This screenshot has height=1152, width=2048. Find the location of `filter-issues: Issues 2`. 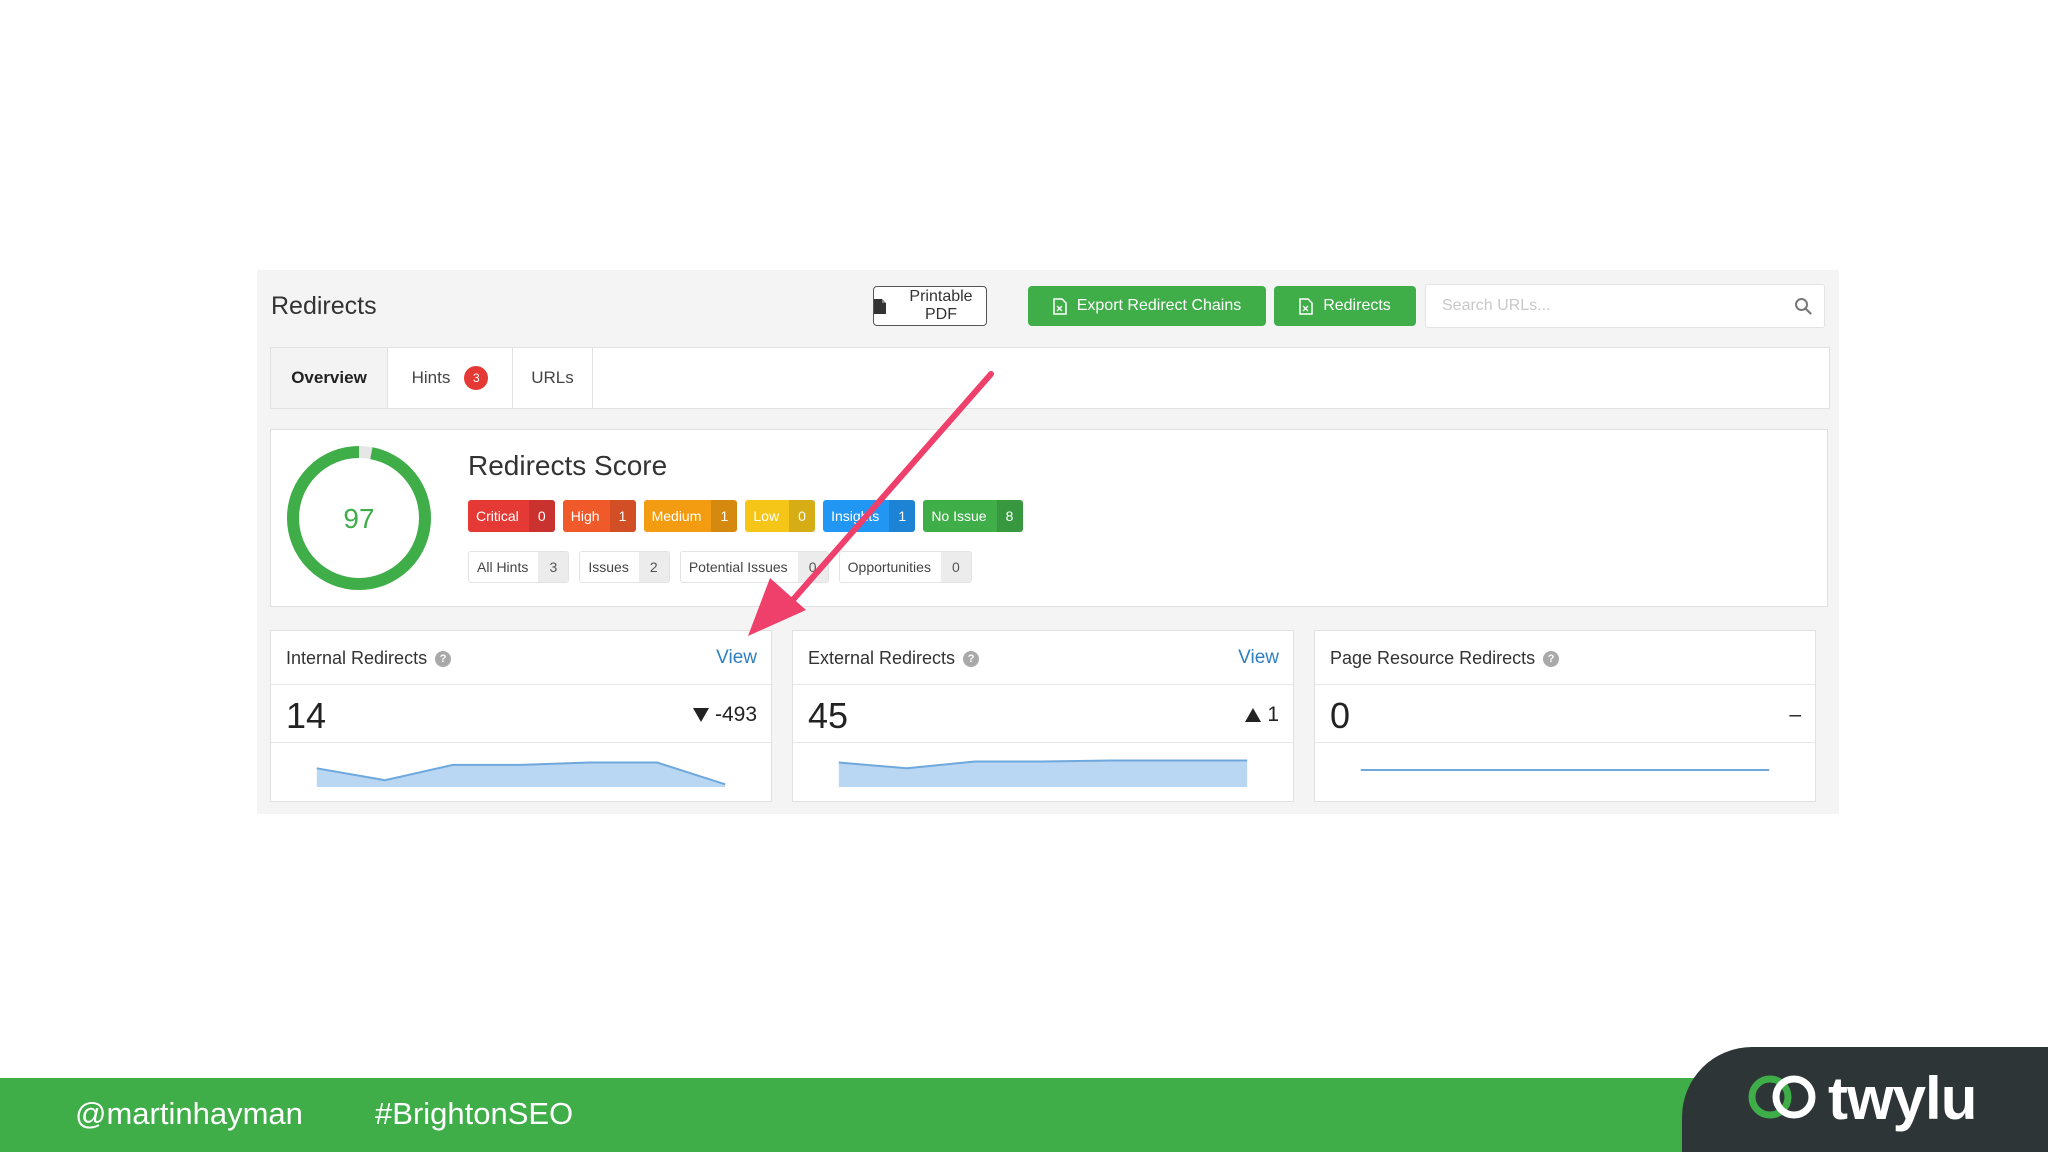

filter-issues: Issues 2 is located at coordinates (624, 567).